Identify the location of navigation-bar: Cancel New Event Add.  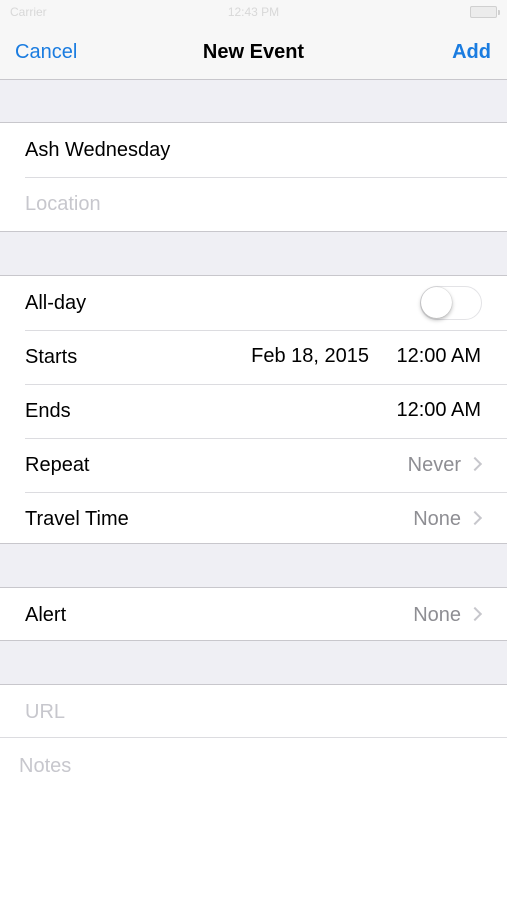
(253, 52).